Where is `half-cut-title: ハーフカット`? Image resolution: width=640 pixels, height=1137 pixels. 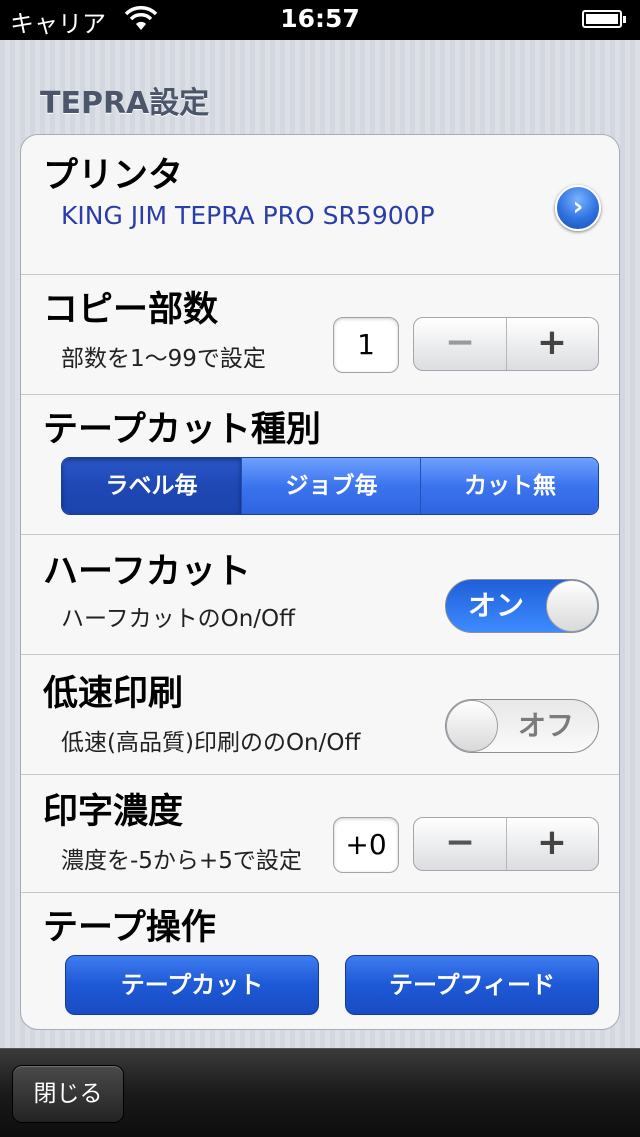
half-cut-title: ハーフカット is located at coordinates (147, 572).